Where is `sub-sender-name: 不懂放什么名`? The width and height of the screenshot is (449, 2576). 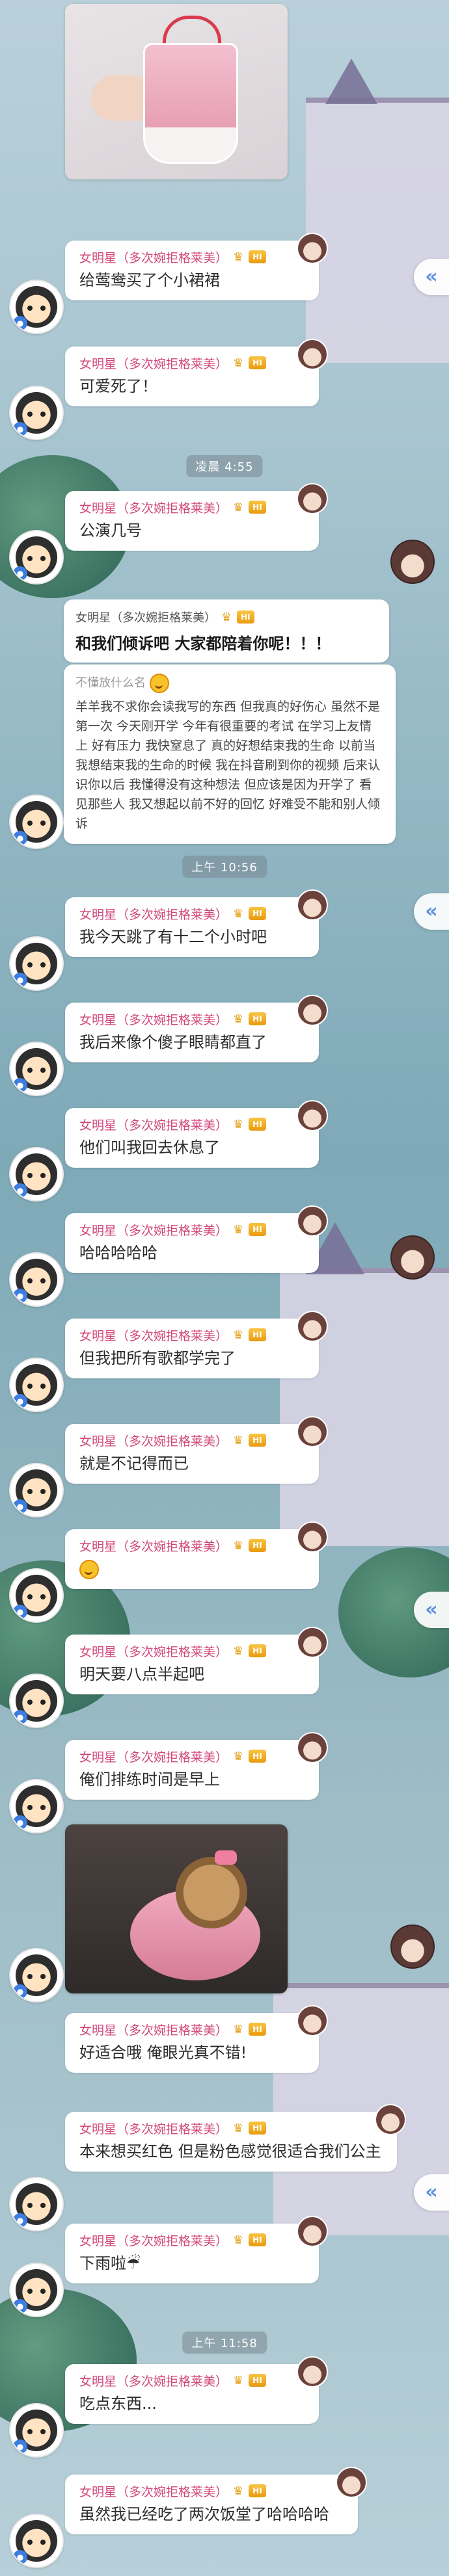
sub-sender-name: 不懂放什么名 is located at coordinates (229, 683).